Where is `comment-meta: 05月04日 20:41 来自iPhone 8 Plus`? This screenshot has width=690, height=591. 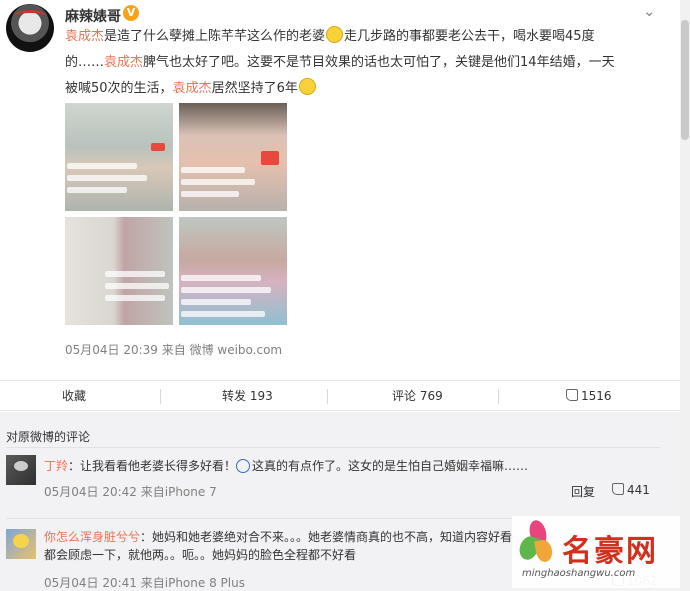
comment-meta: 05月04日 20:41 来自iPhone 8 Plus is located at coordinates (144, 583).